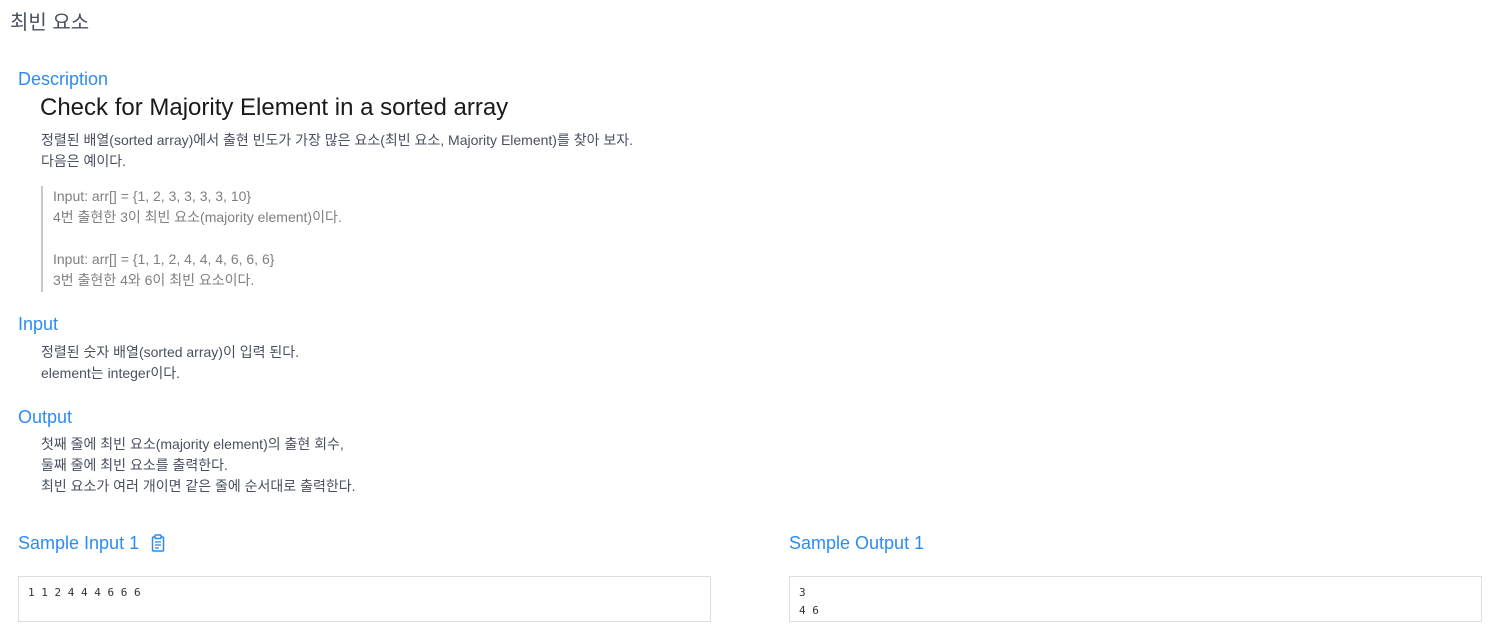 The image size is (1489, 629). I want to click on sample-output-box: 3 4 6, so click(1135, 599).